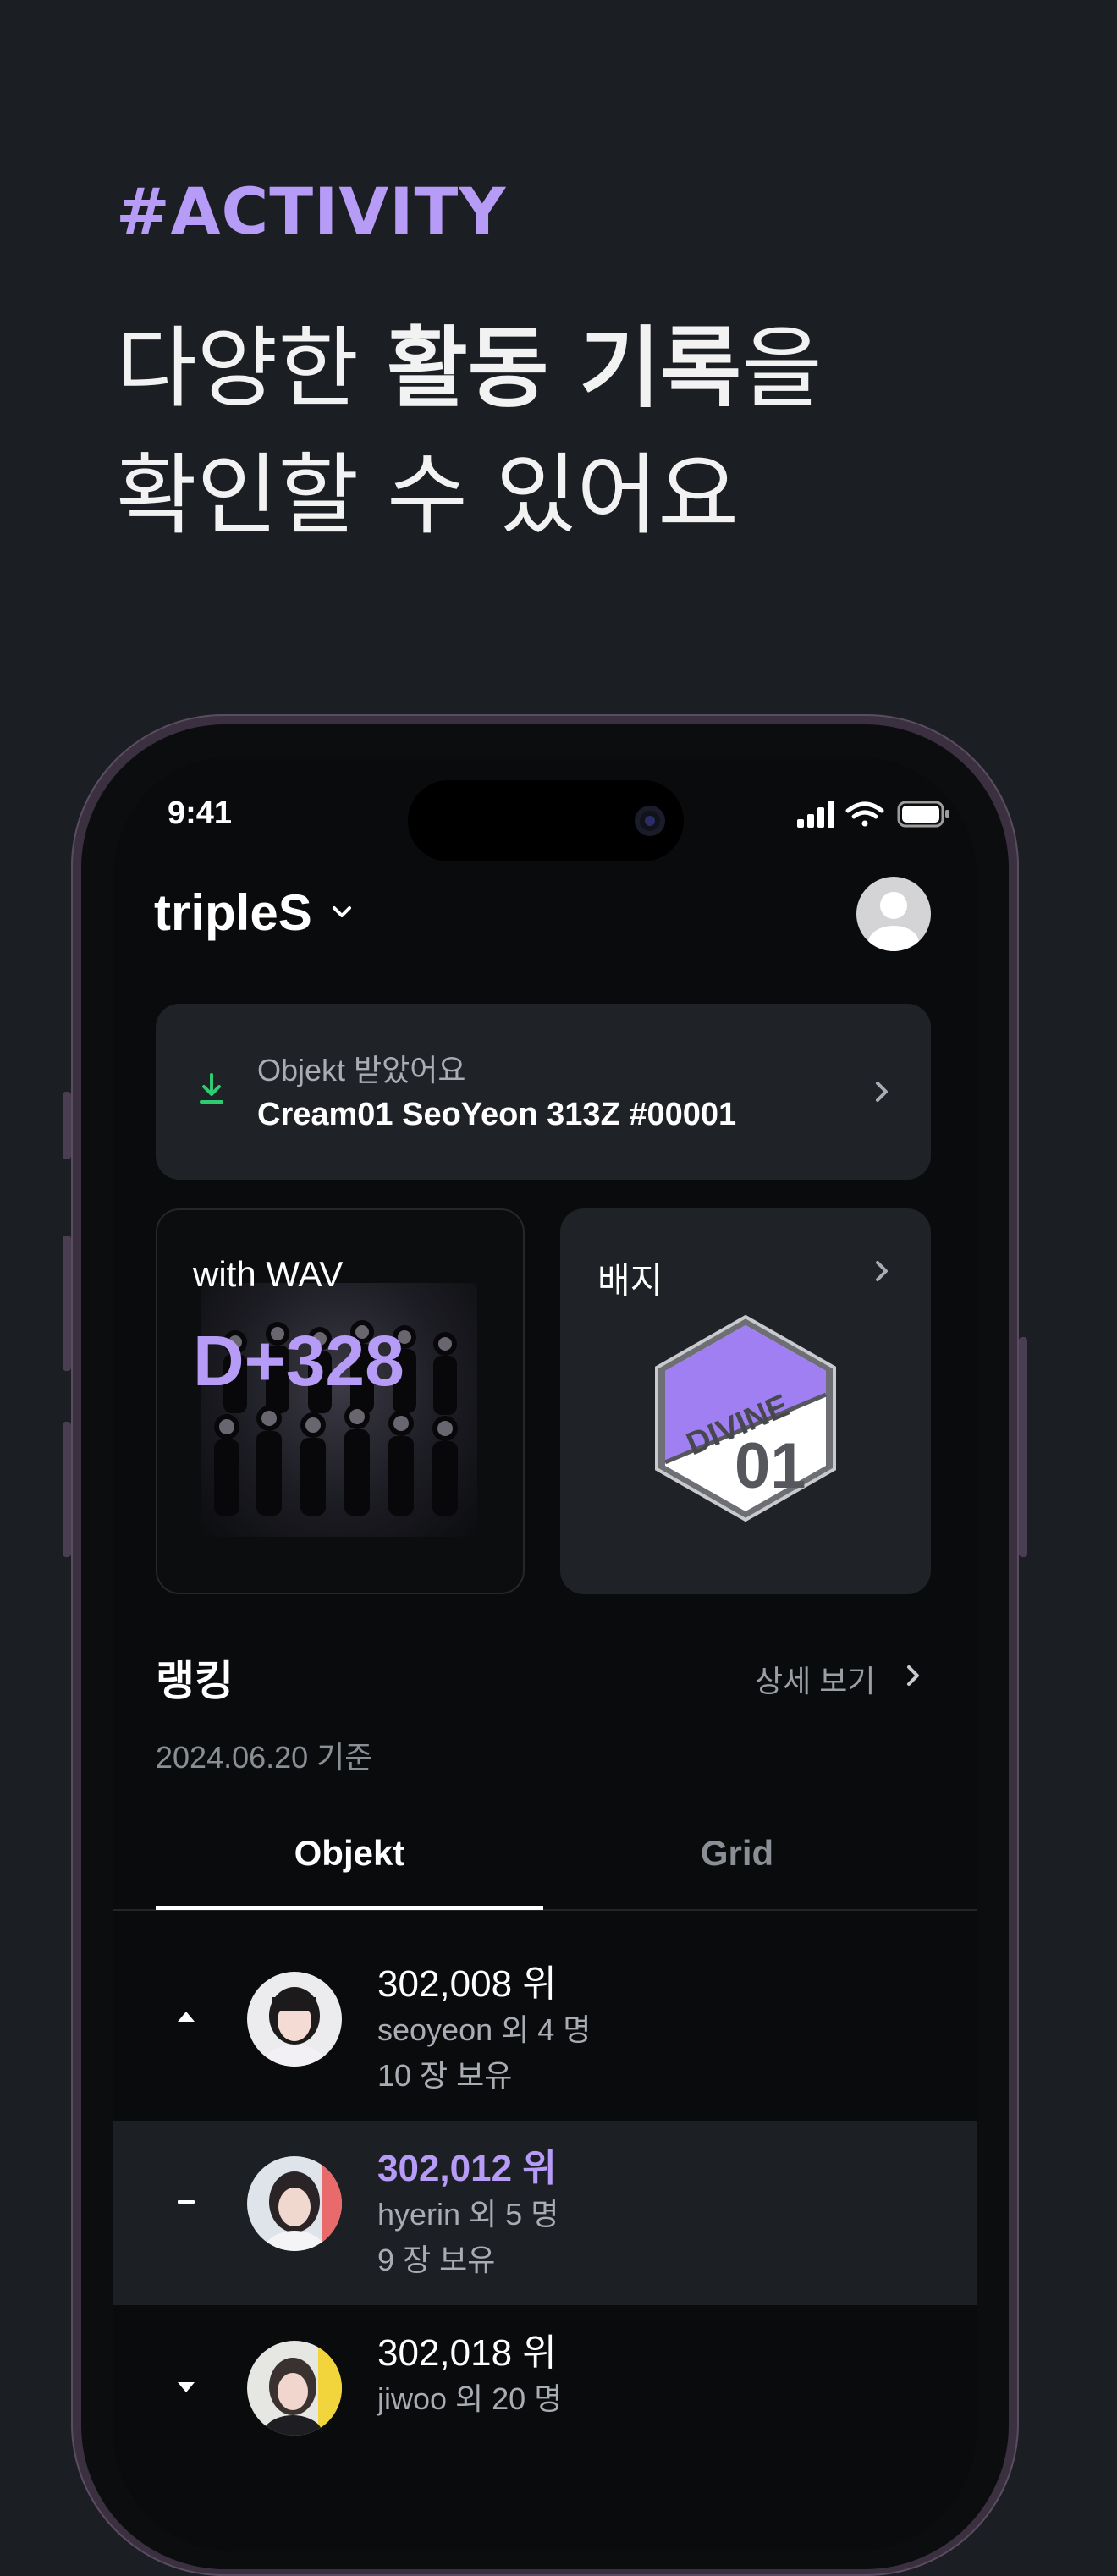  I want to click on trend-down-icon, so click(186, 2387).